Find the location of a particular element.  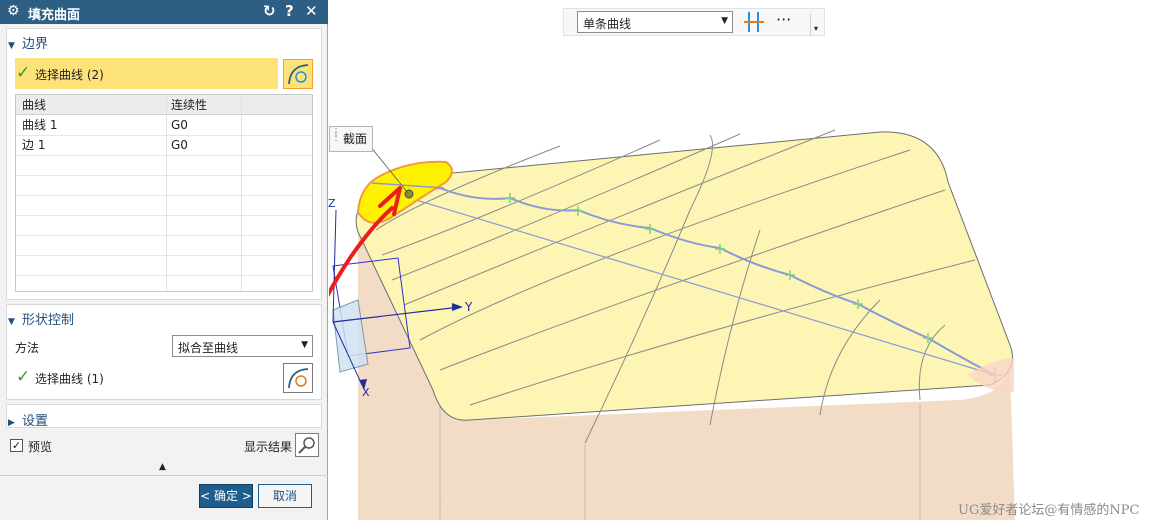

reset-icon: ↻ is located at coordinates (269, 11).